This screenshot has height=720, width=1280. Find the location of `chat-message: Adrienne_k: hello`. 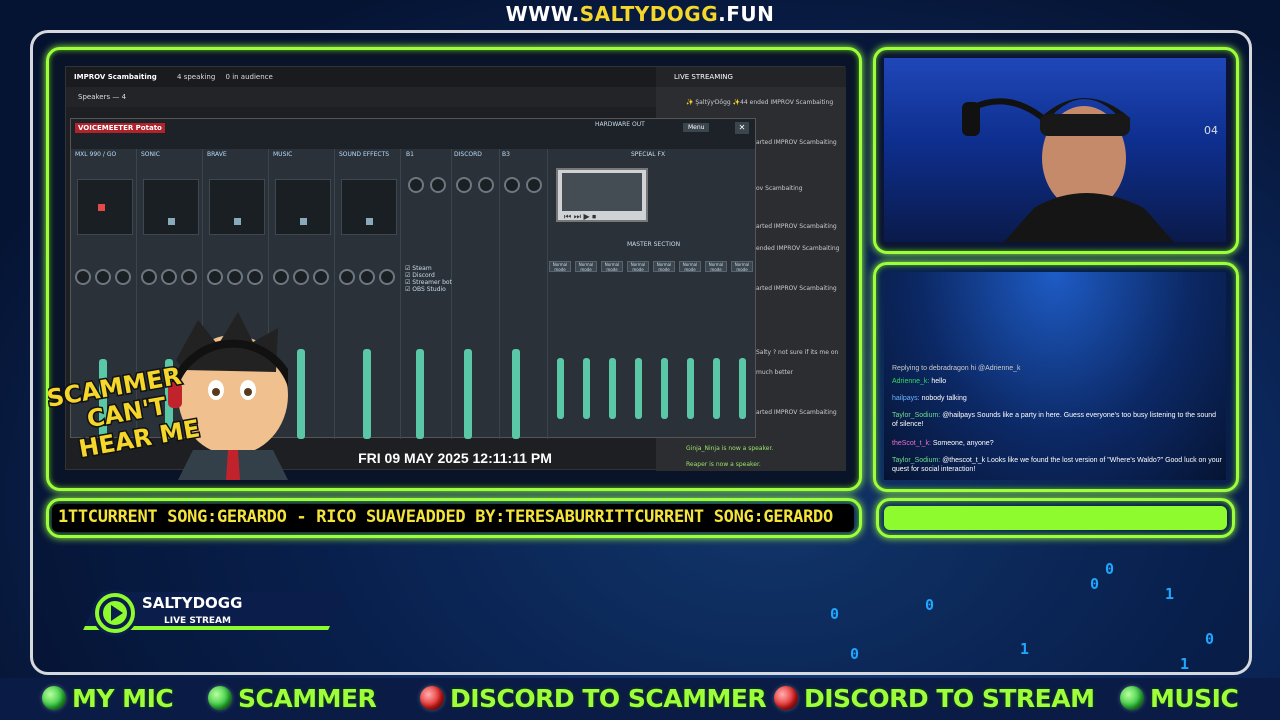

chat-message: Adrienne_k: hello is located at coordinates (1057, 381).